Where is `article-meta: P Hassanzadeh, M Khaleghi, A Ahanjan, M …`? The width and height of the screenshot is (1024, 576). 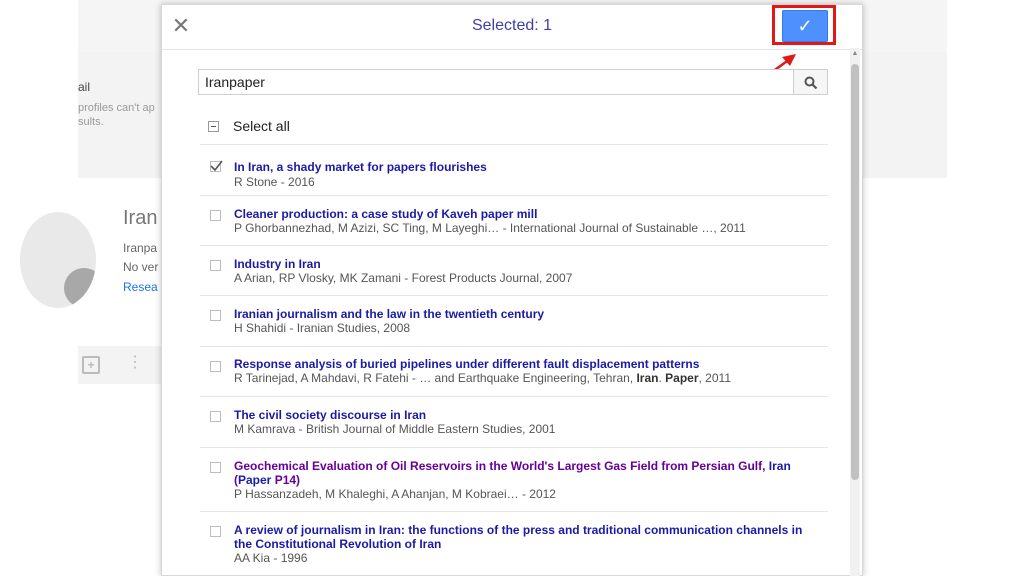 article-meta: P Hassanzadeh, M Khaleghi, A Ahanjan, M … is located at coordinates (395, 494).